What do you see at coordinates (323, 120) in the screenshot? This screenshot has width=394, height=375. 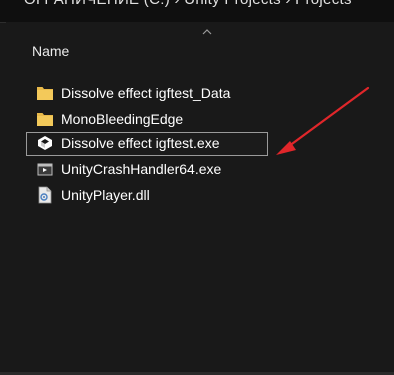 I see `annotation-arrow-icon` at bounding box center [323, 120].